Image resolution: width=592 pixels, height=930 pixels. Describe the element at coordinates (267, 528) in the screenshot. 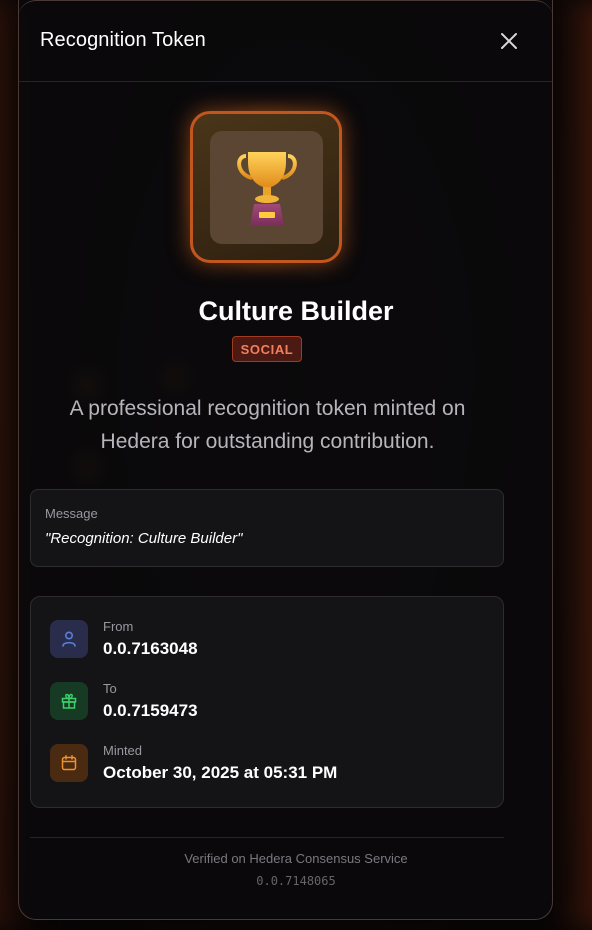

I see `message-card: Message "Recognition: Culture Builder"` at that location.